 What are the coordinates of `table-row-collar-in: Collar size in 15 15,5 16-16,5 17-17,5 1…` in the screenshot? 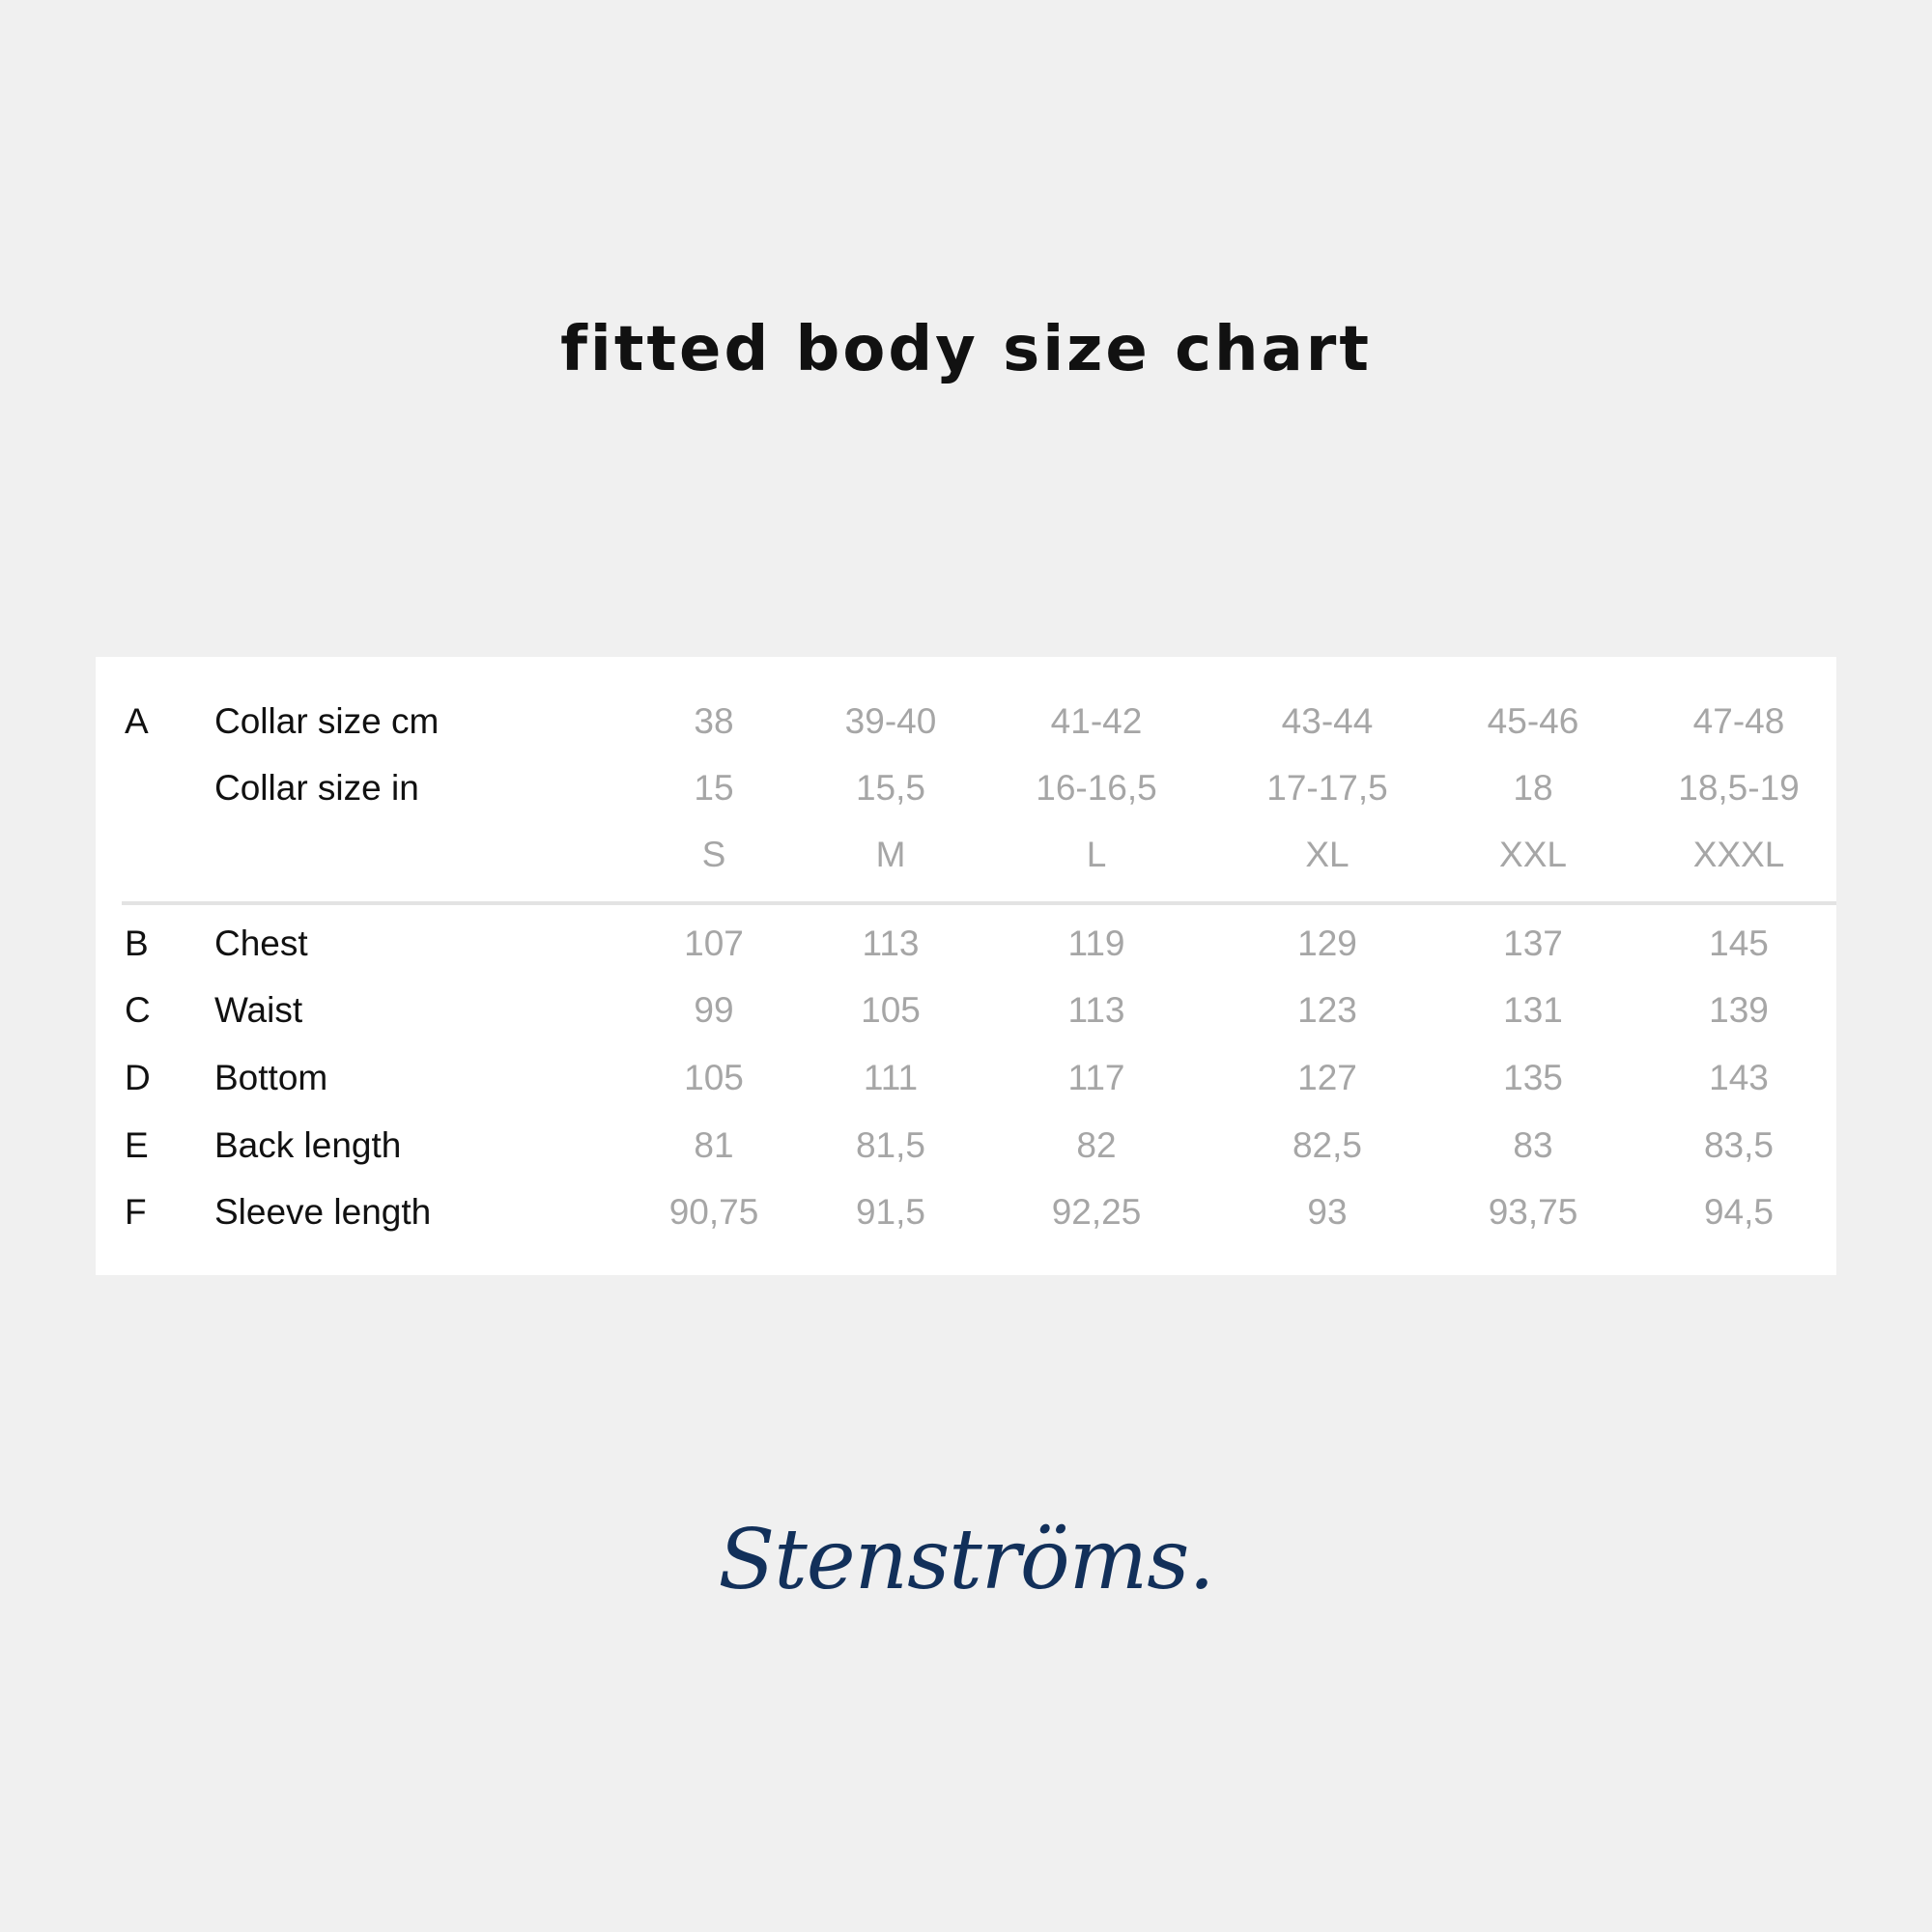 It's located at (966, 788).